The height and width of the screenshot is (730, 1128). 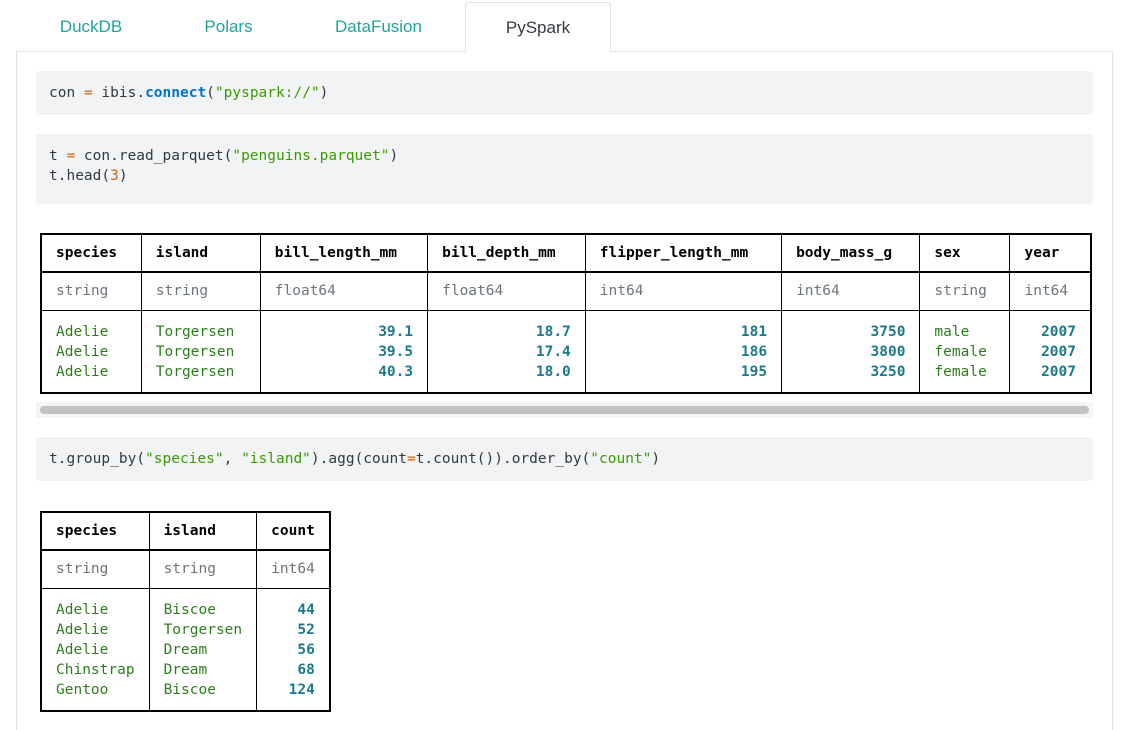 I want to click on column-values: Torgersen Torgersen Torgersen, so click(x=200, y=351).